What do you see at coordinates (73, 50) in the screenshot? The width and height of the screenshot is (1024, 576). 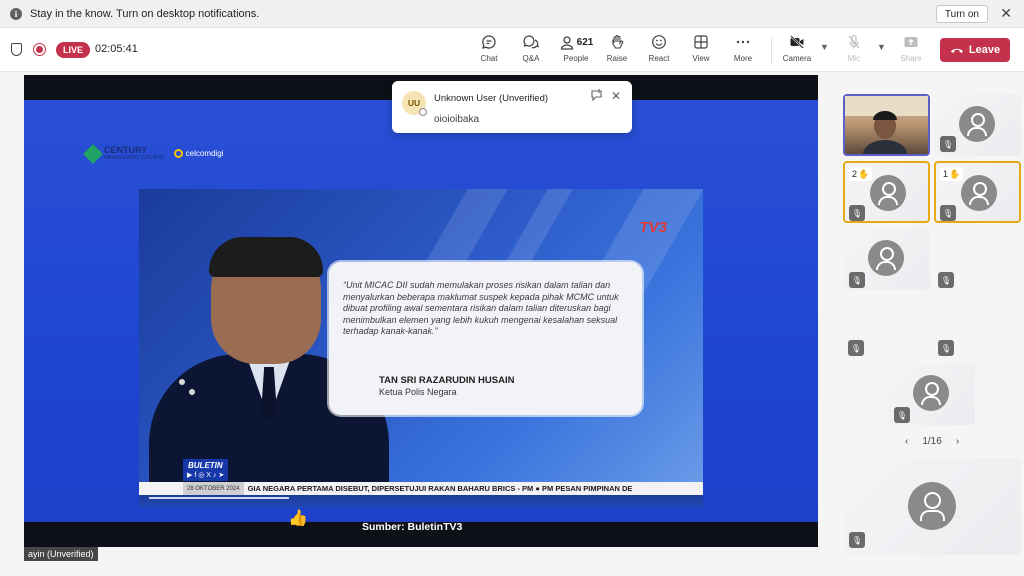 I see `live-badge: LIVE` at bounding box center [73, 50].